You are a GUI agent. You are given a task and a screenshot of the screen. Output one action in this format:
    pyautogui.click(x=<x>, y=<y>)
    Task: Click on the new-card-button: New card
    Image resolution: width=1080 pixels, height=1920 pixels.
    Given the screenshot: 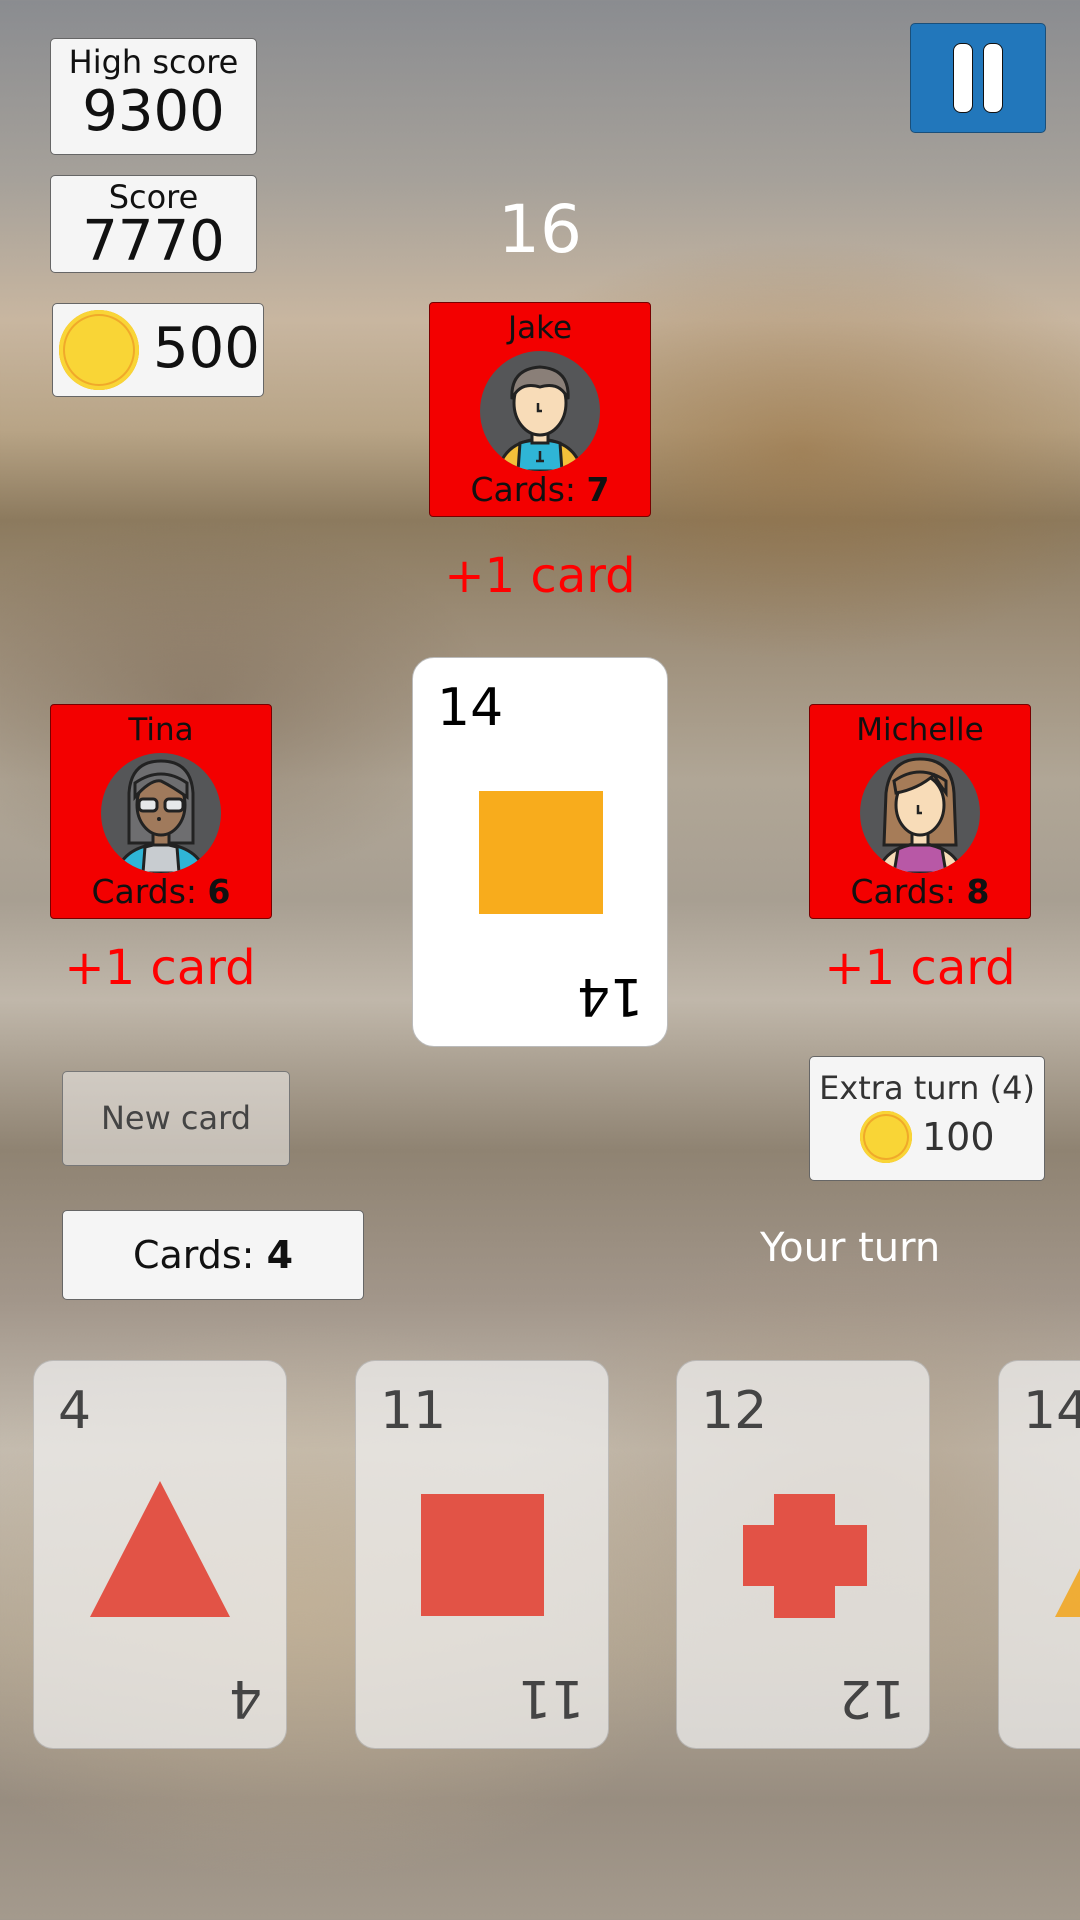 What is the action you would take?
    pyautogui.click(x=176, y=1118)
    